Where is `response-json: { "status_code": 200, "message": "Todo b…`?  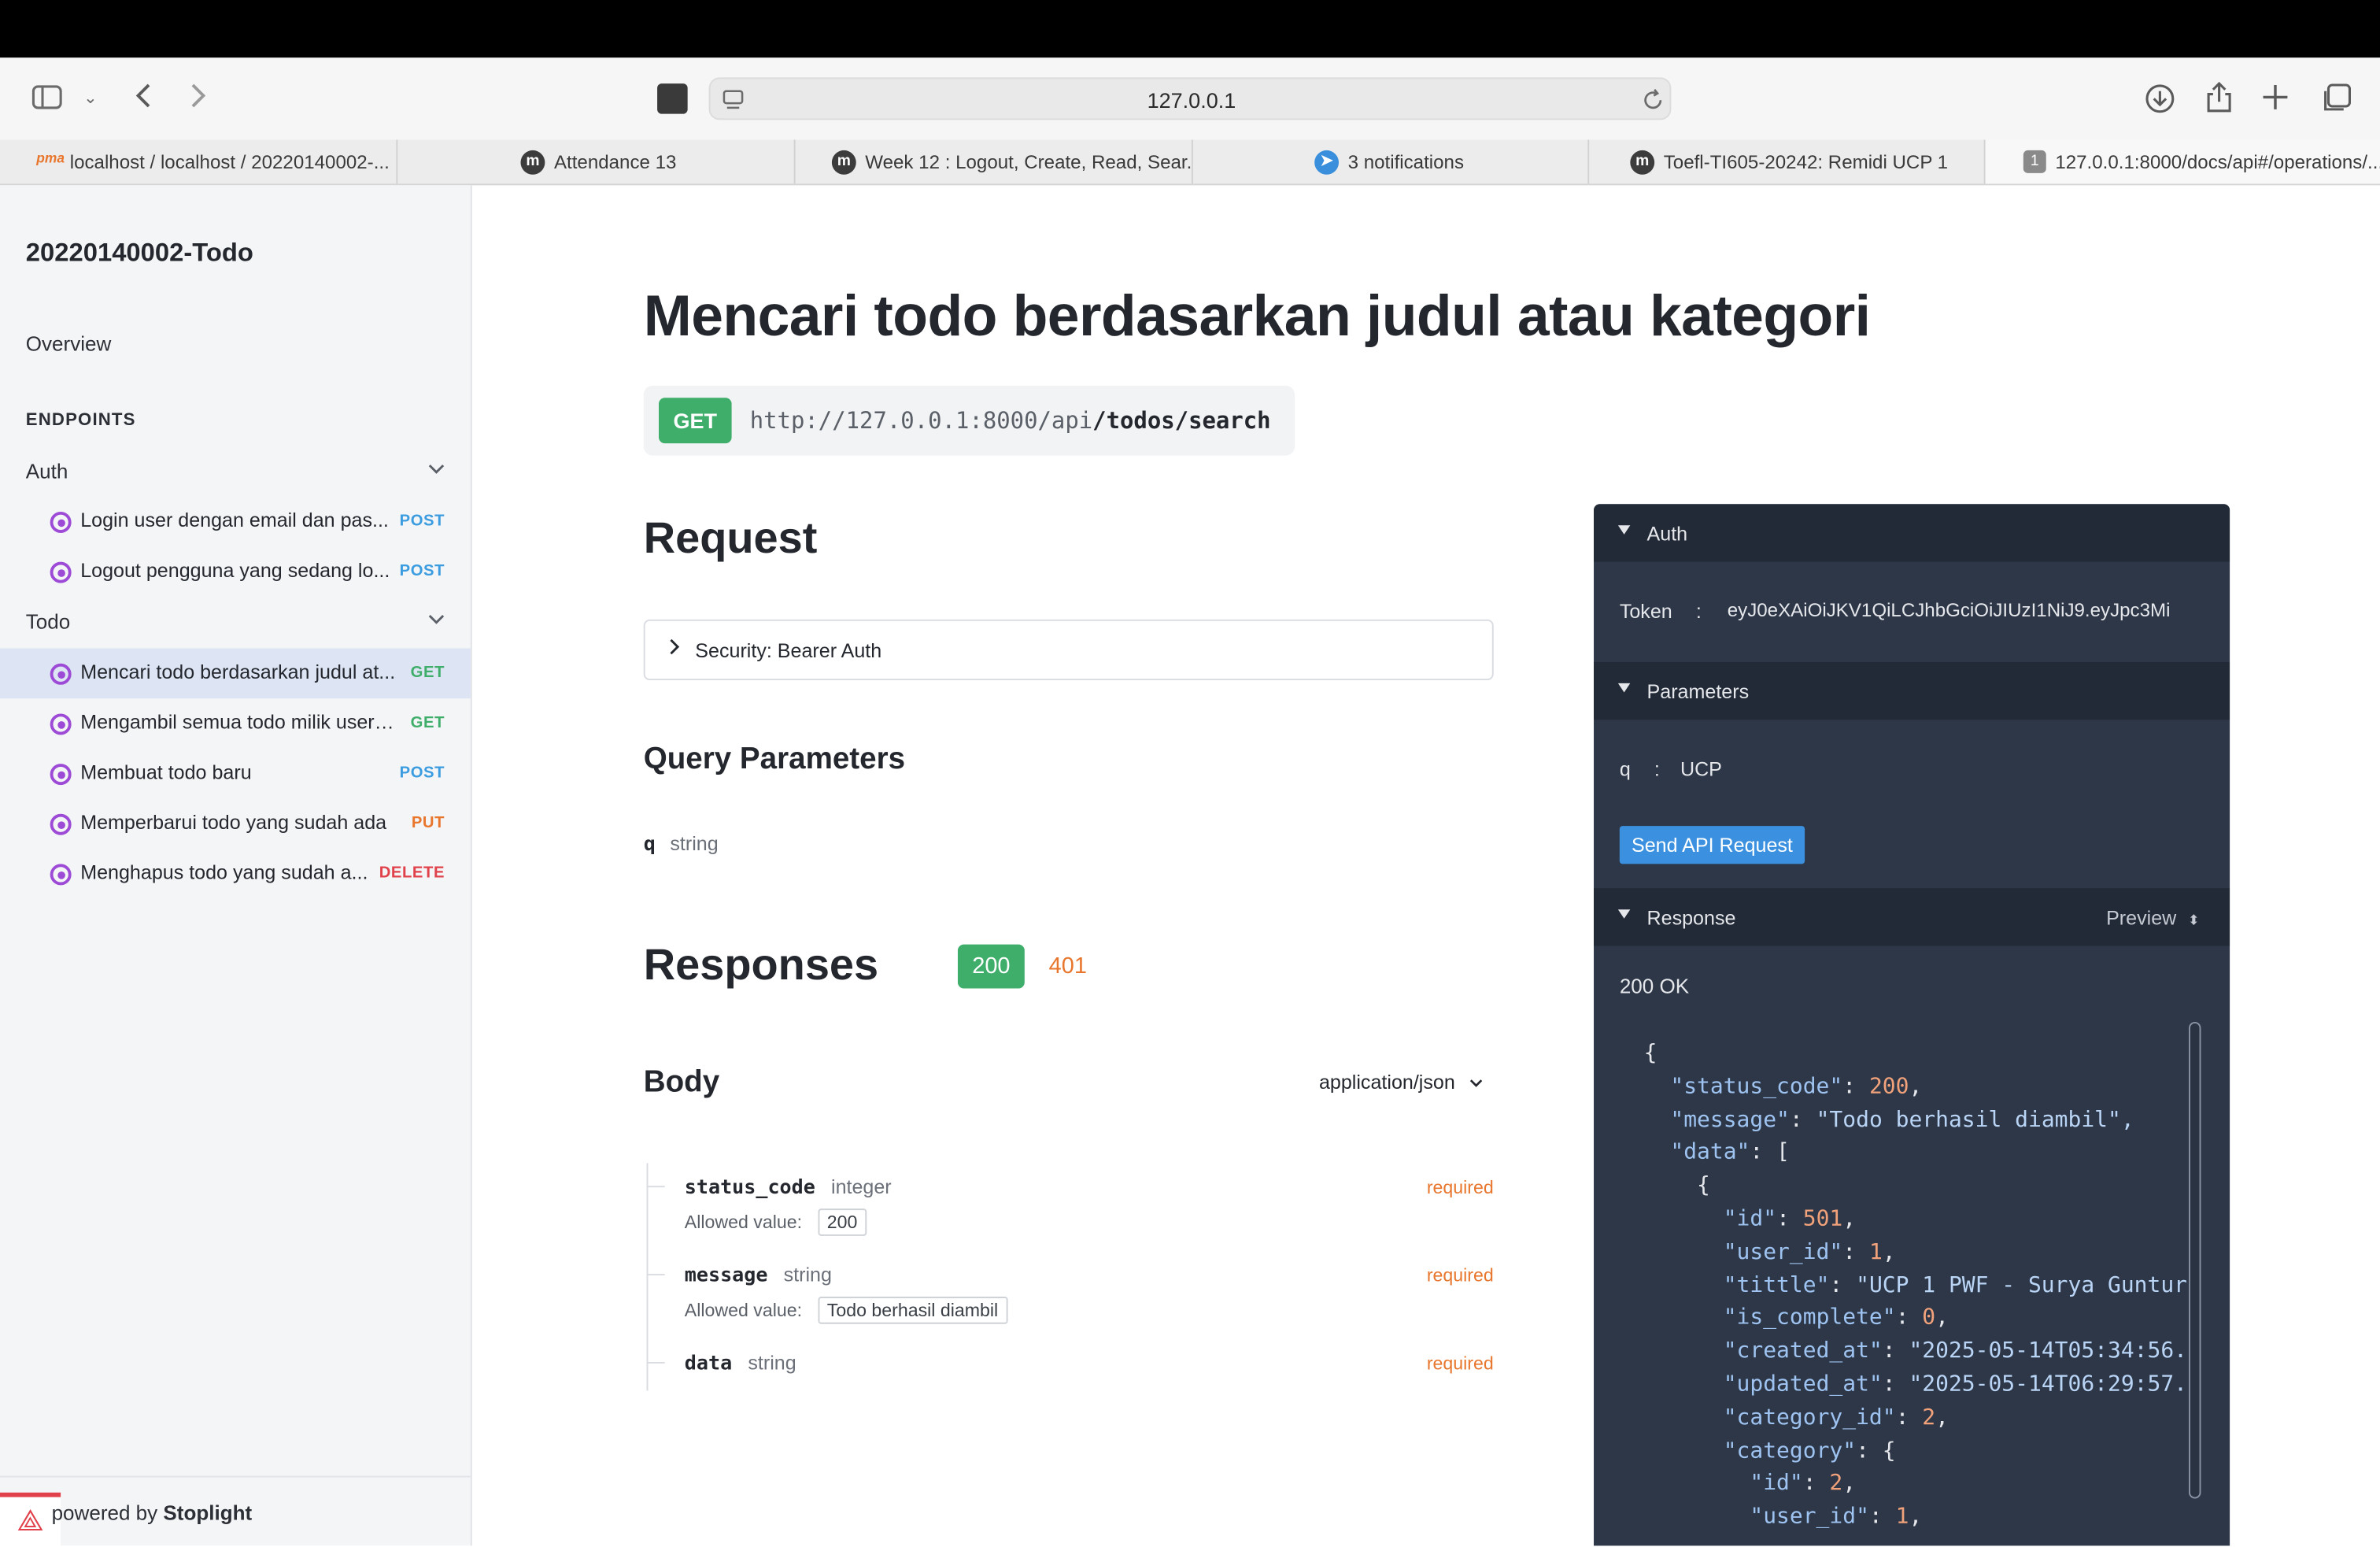
response-json: { "status_code": 200, "message": "Todo b… is located at coordinates (1915, 1286).